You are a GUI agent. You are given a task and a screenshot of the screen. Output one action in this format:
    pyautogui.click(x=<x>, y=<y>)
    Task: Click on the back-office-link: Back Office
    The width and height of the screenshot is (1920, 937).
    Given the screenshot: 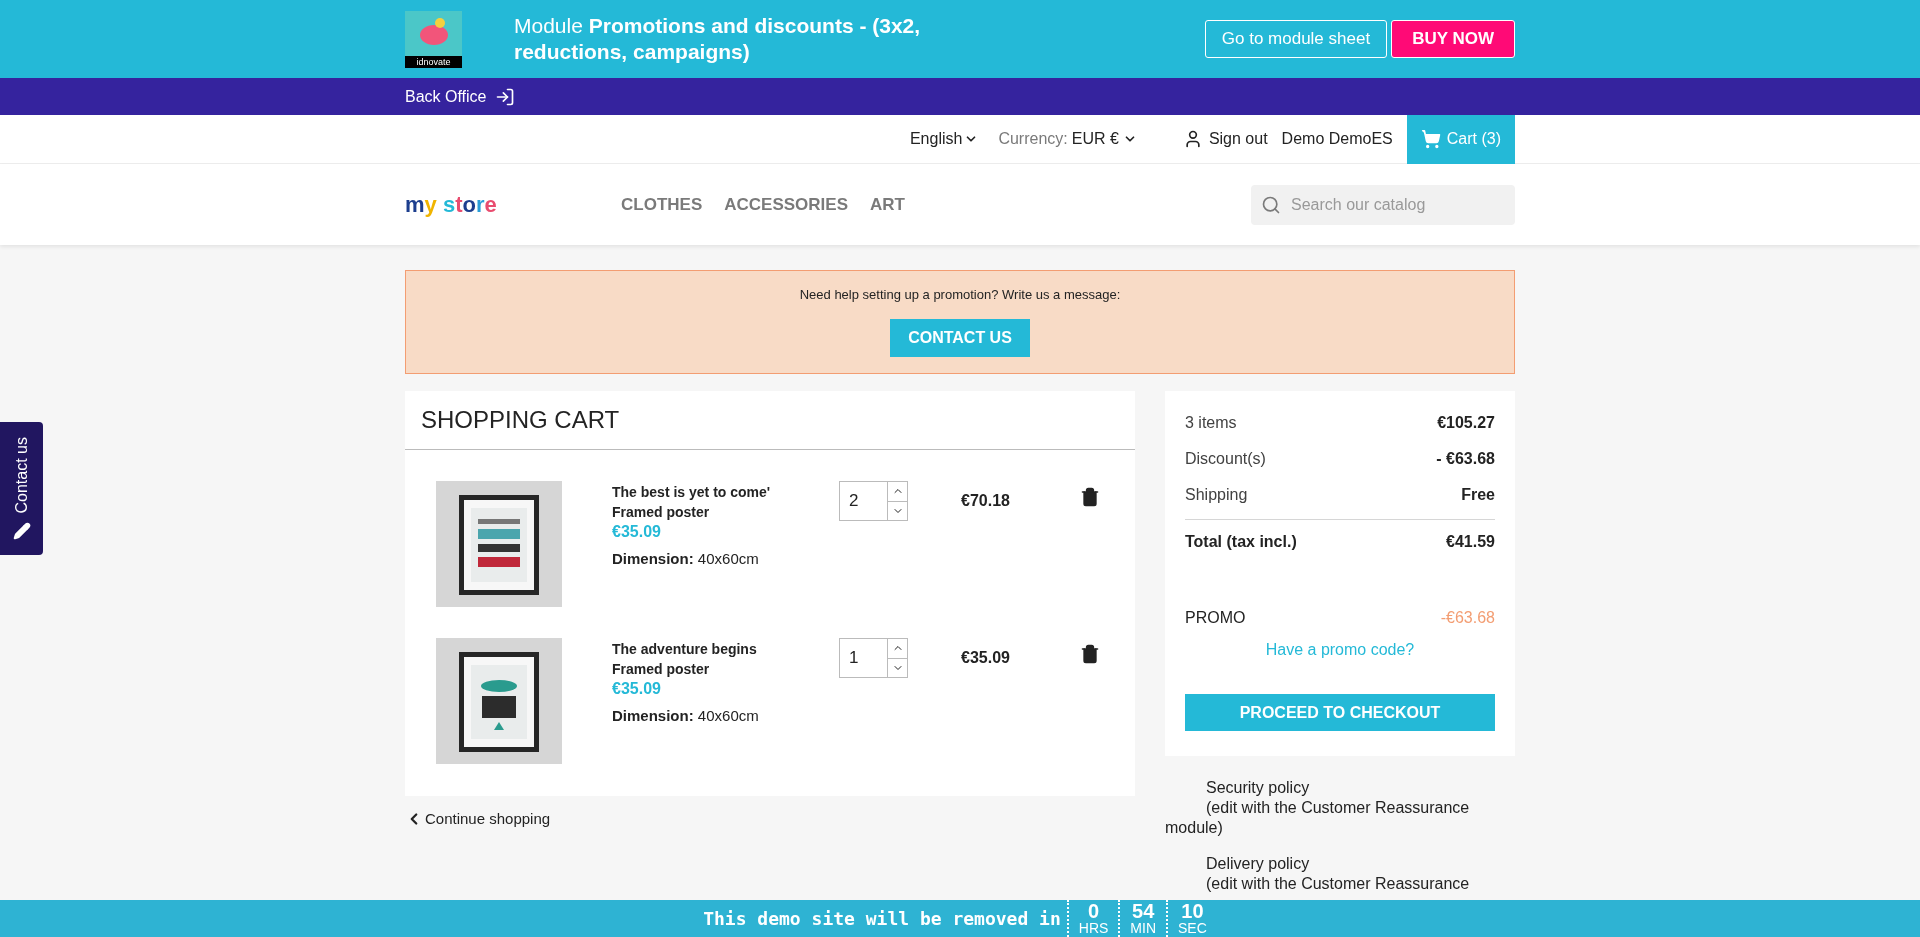 What is the action you would take?
    pyautogui.click(x=460, y=96)
    